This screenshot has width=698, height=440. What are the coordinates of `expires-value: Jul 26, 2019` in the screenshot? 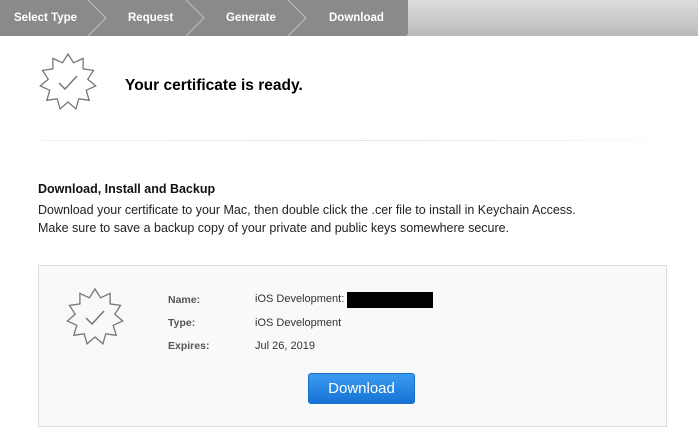 It's located at (285, 346).